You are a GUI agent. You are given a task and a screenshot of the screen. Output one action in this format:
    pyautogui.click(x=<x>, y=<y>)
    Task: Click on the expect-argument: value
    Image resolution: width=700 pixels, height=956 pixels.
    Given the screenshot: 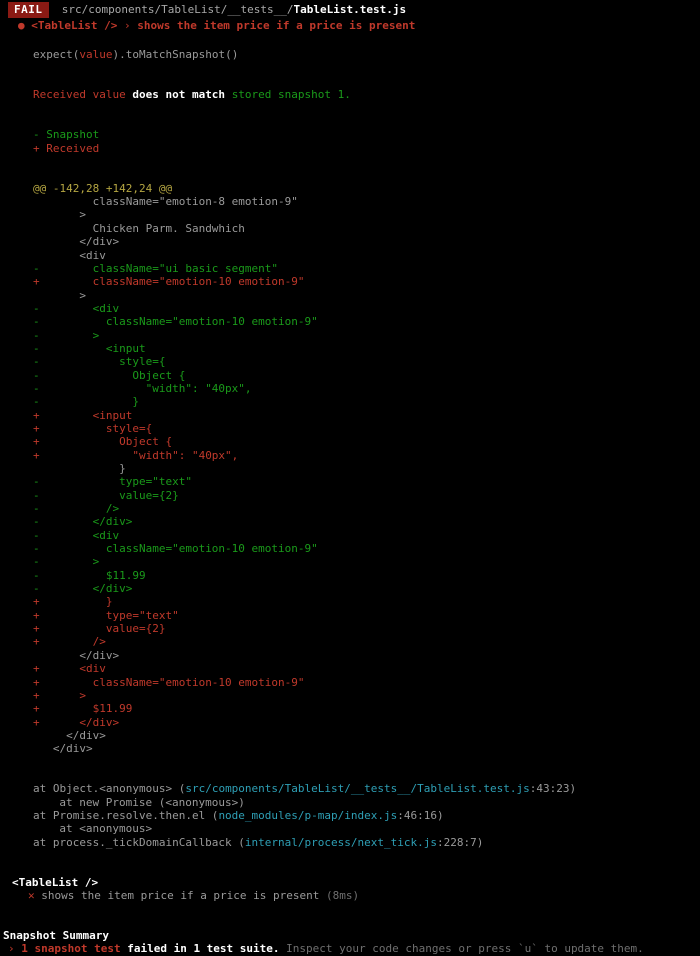 What is the action you would take?
    pyautogui.click(x=96, y=55)
    